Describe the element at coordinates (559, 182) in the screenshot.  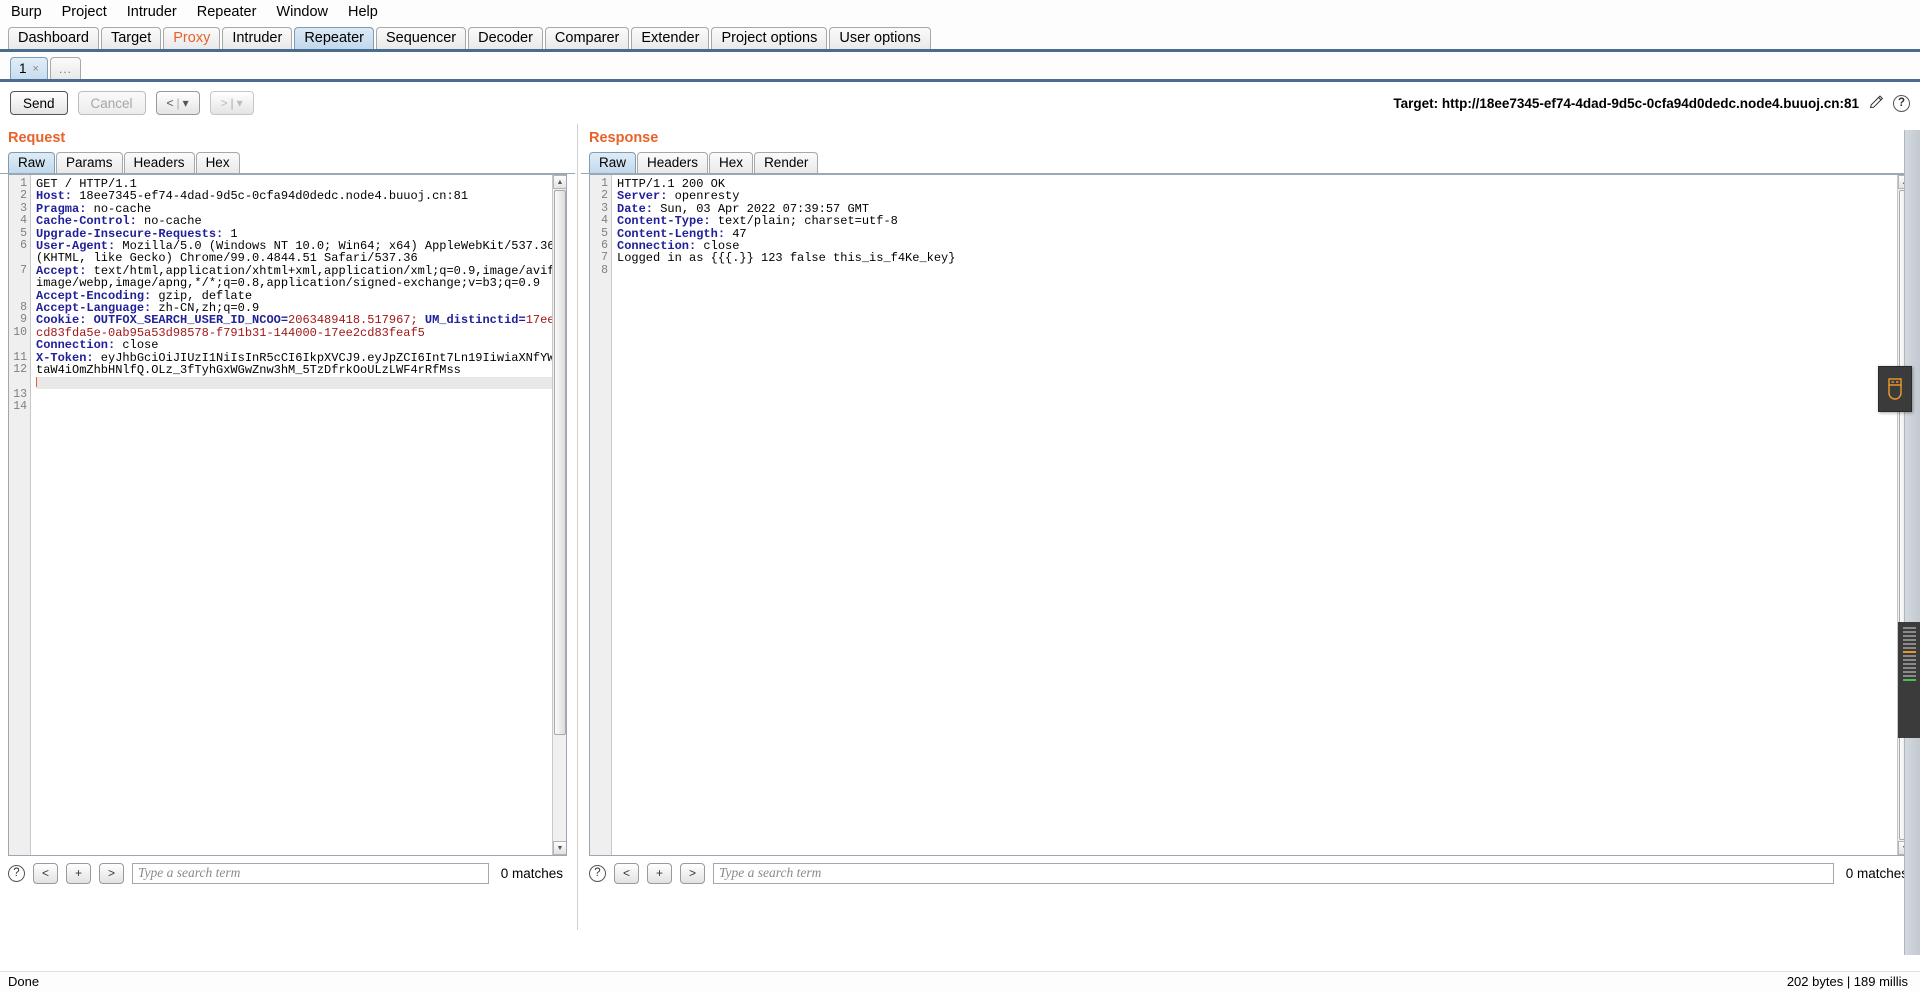
I see `scroll-up-icon: ▲` at that location.